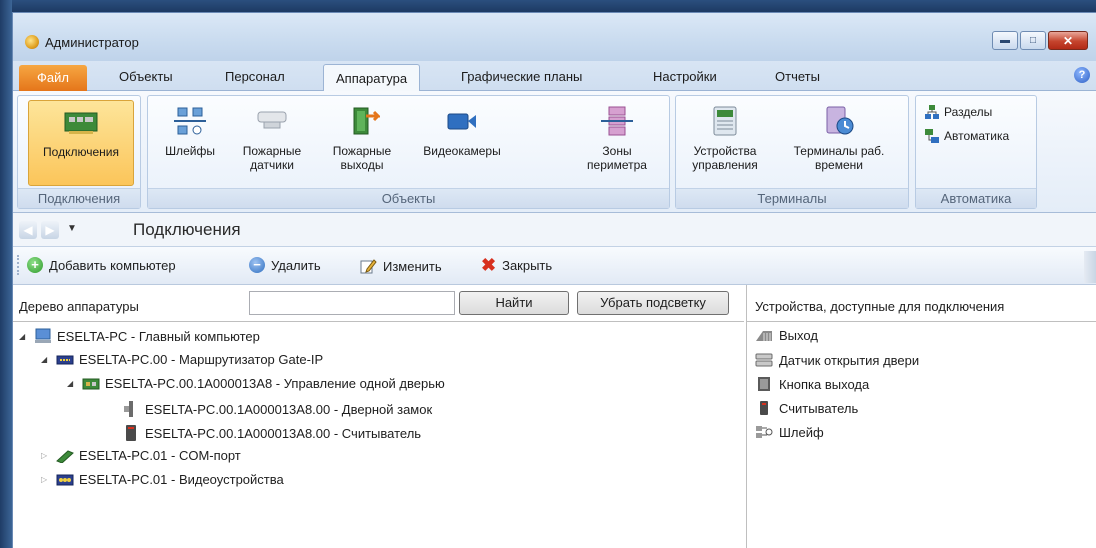  What do you see at coordinates (1090, 267) in the screenshot?
I see `toolbar-overflow` at bounding box center [1090, 267].